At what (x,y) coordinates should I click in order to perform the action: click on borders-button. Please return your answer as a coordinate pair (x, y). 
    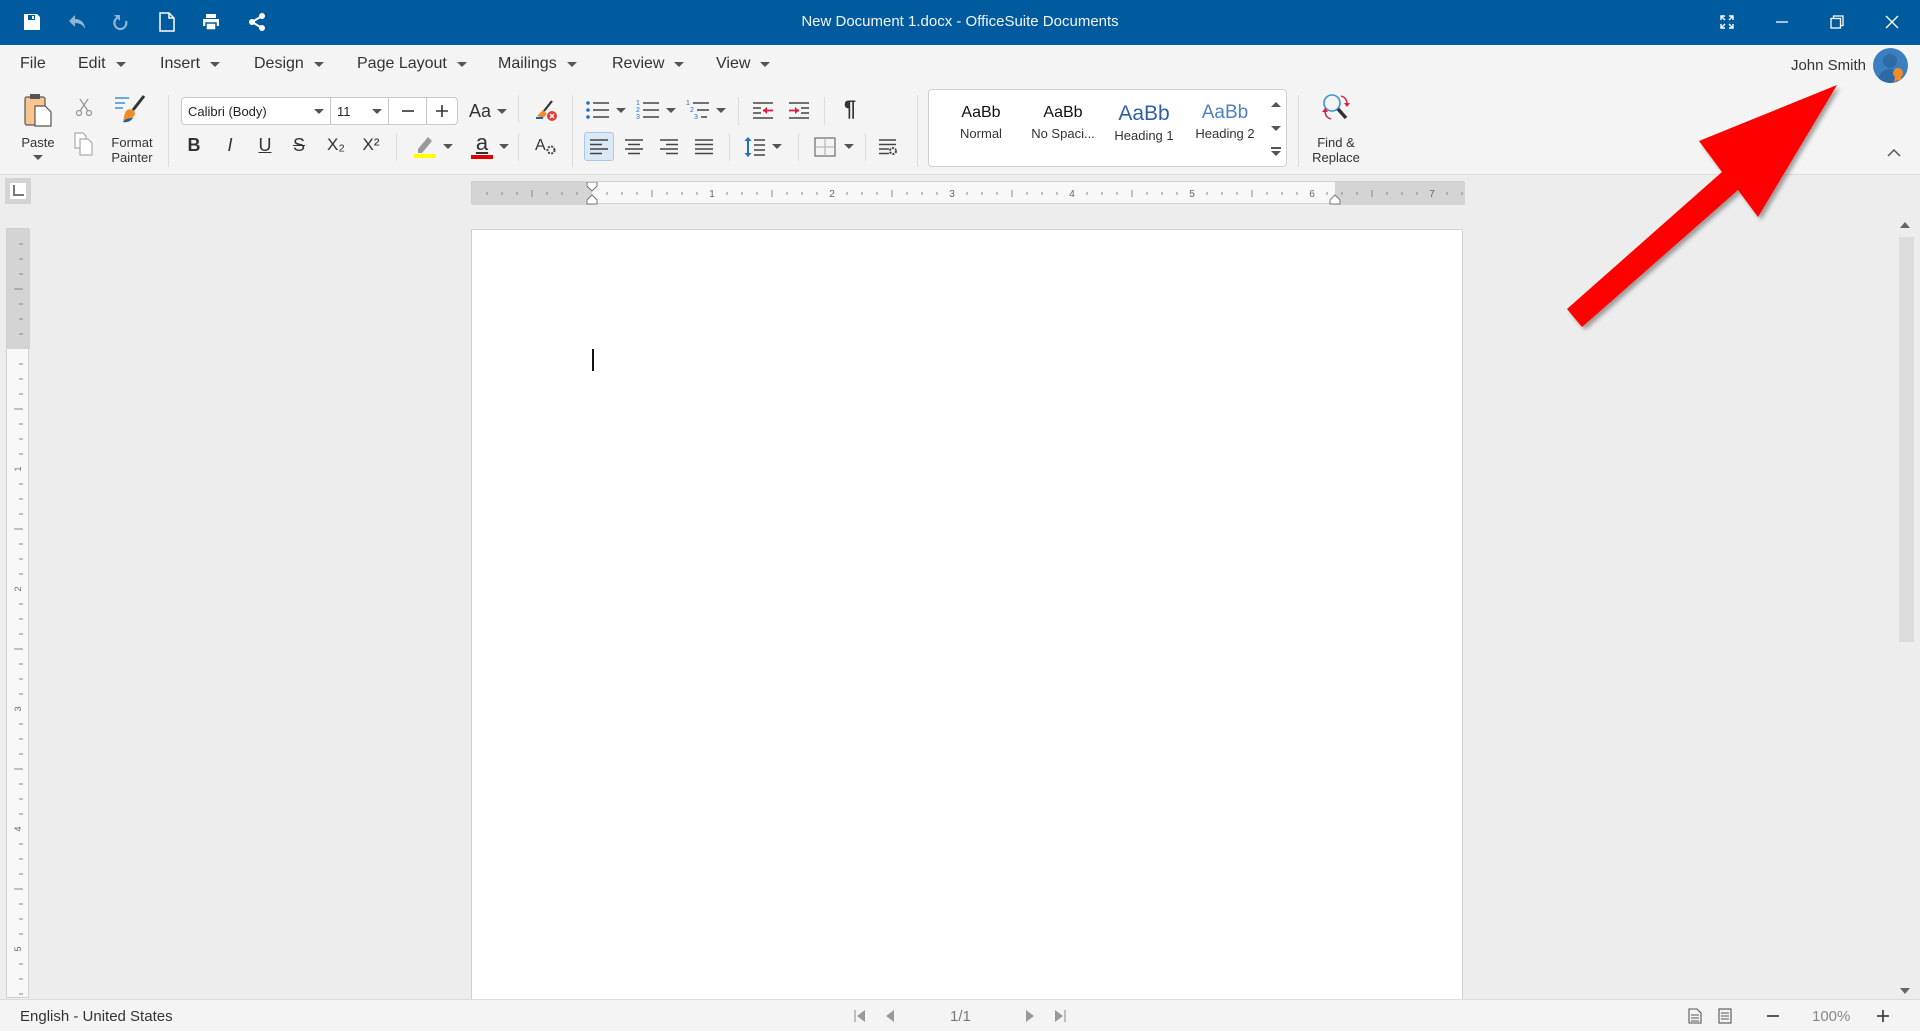
    Looking at the image, I should click on (834, 146).